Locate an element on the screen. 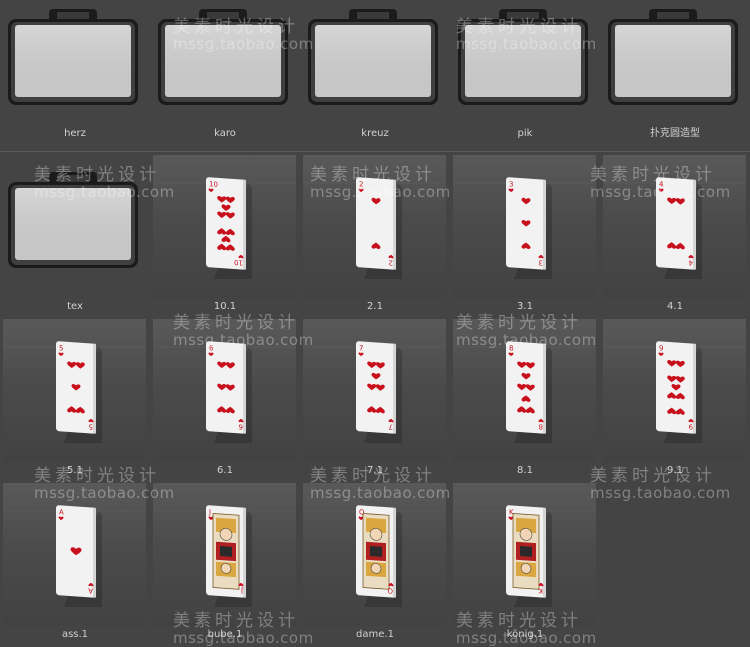 The image size is (750, 647). asset-item-10-1-6: 10 10 10.1 is located at coordinates (223, 235).